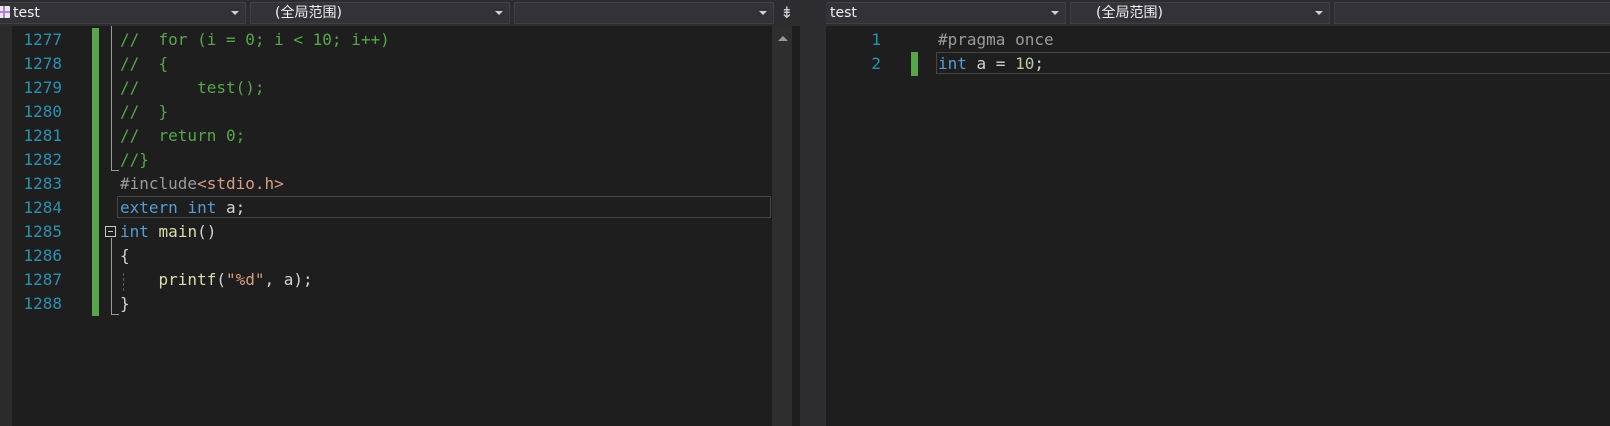 This screenshot has width=1610, height=426. I want to click on code-token: ;, so click(1039, 63).